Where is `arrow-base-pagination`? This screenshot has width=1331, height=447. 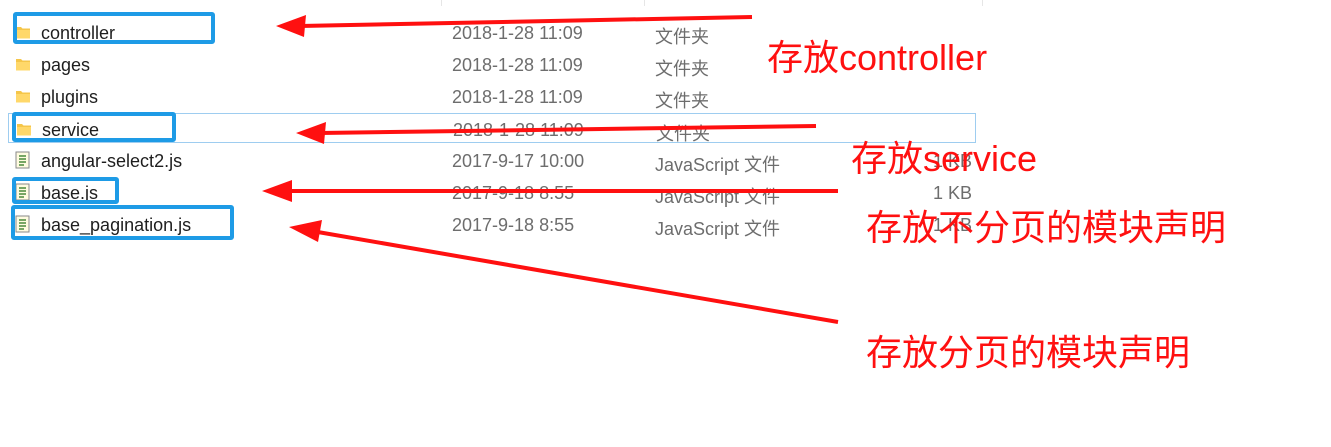
arrow-base-pagination is located at coordinates (575, 276).